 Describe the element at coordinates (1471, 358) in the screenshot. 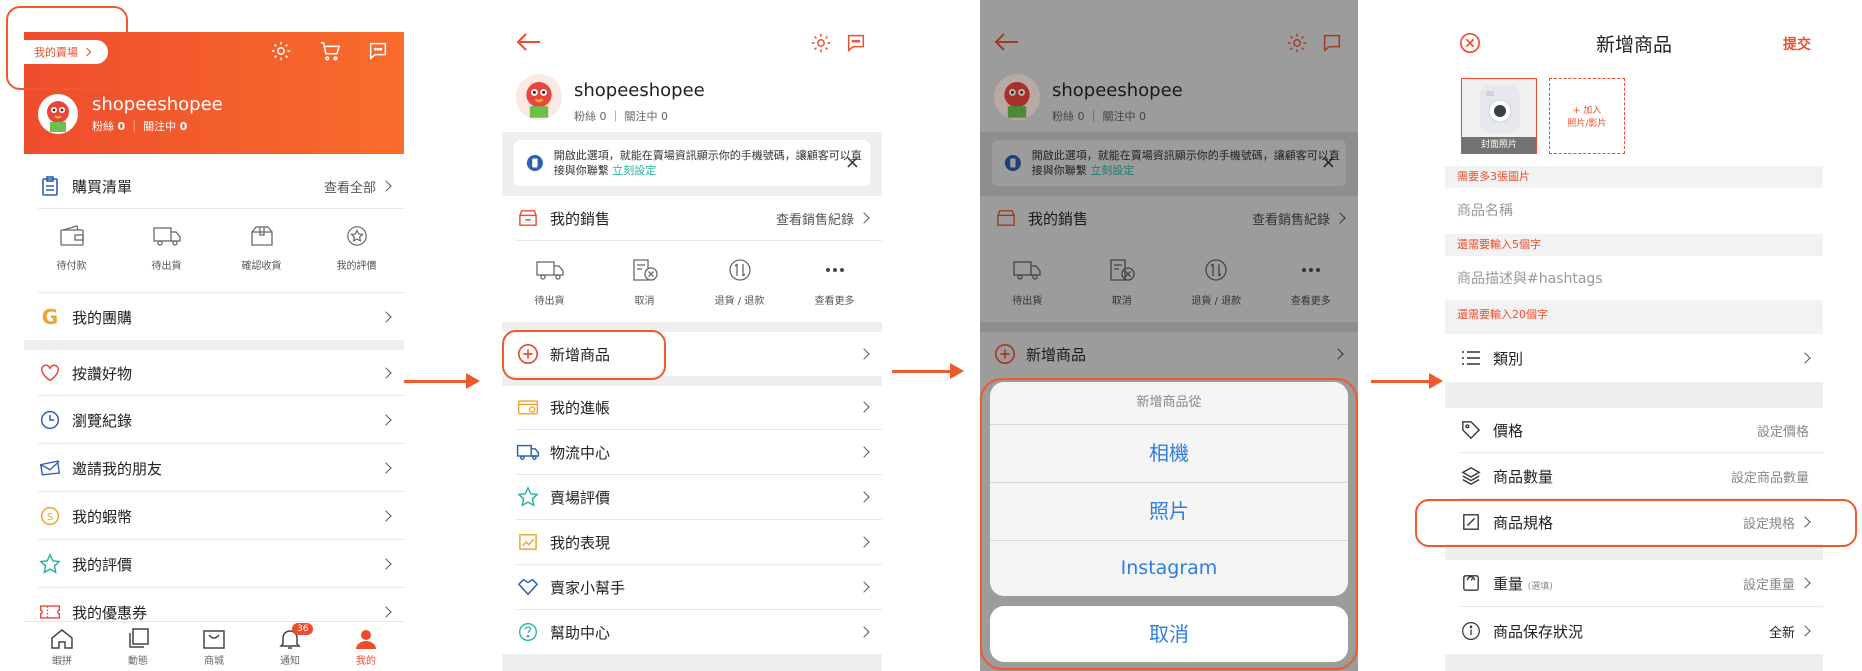

I see `list-icon` at that location.